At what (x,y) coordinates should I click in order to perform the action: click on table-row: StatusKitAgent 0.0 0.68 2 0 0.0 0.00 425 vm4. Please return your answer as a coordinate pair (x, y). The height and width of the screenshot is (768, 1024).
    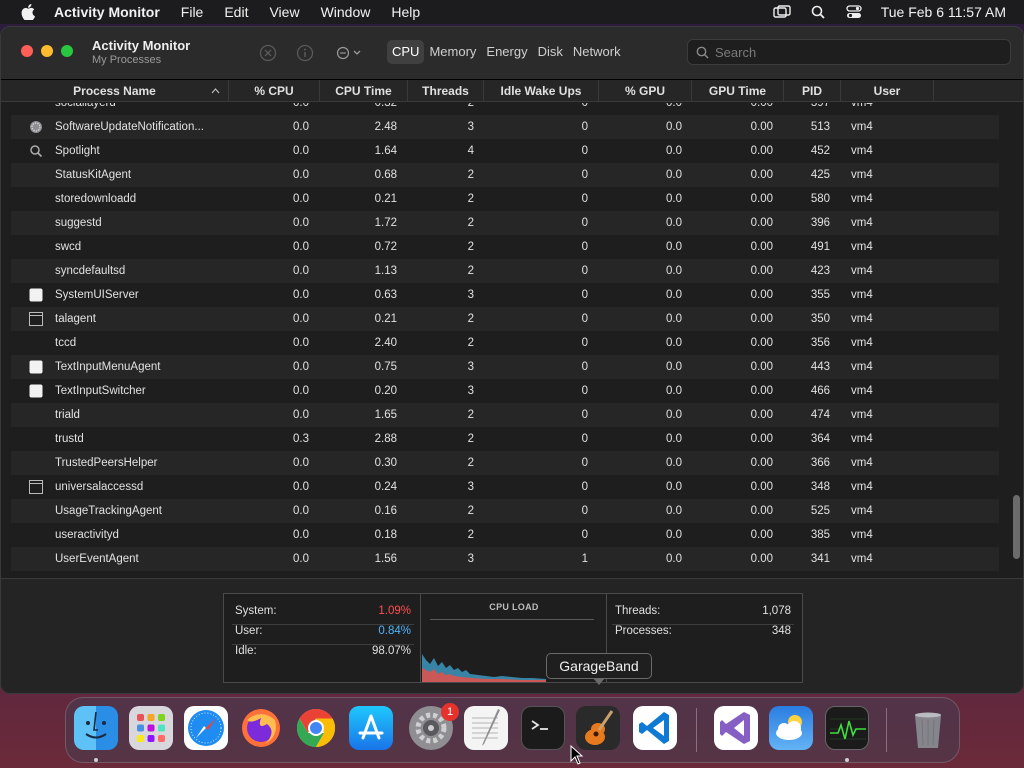
    Looking at the image, I should click on (505, 175).